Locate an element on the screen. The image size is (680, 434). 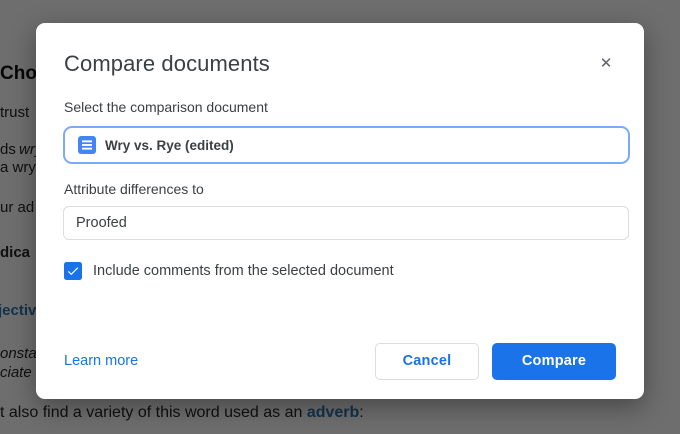
attribute-differences-label: Attribute differences to is located at coordinates (134, 189).